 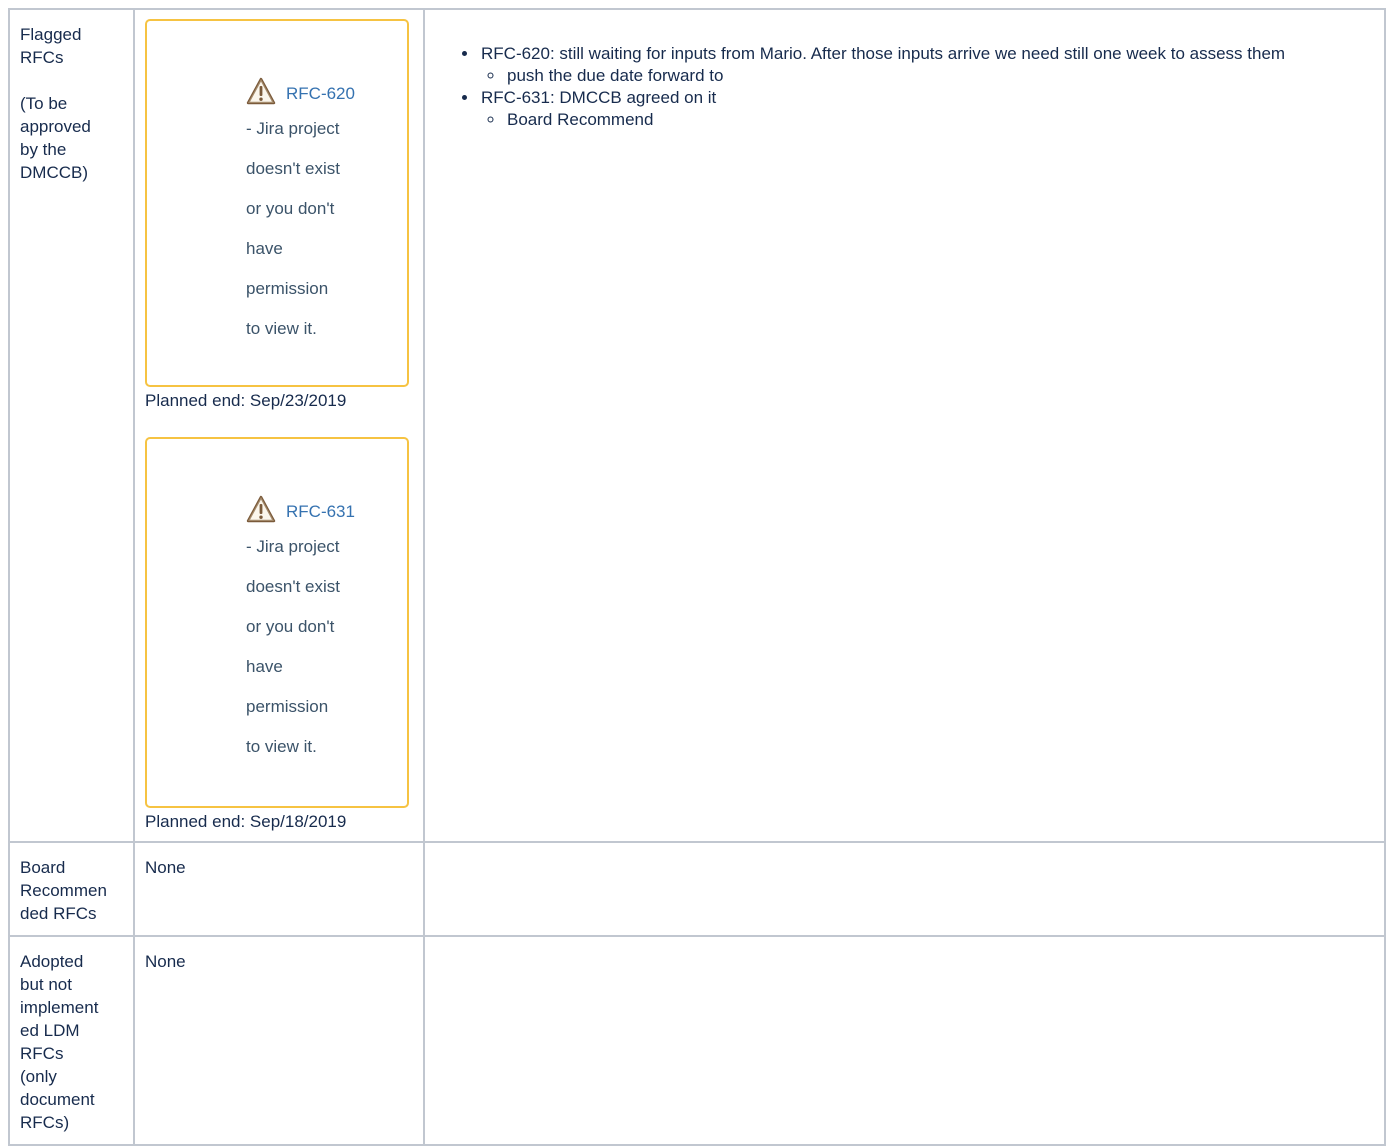 I want to click on note-sub-list: push the due date forward to, so click(x=927, y=76).